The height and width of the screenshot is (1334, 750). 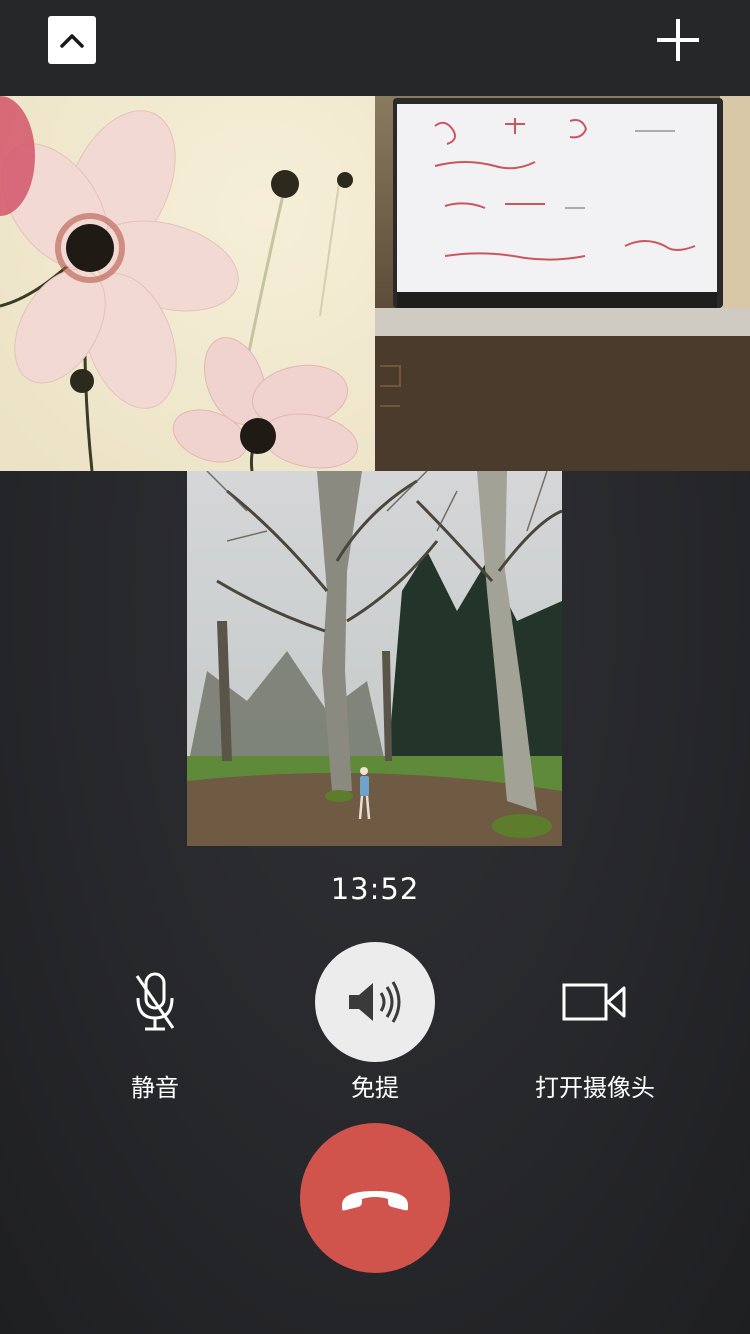 I want to click on phone-hangup-icon, so click(x=375, y=1201).